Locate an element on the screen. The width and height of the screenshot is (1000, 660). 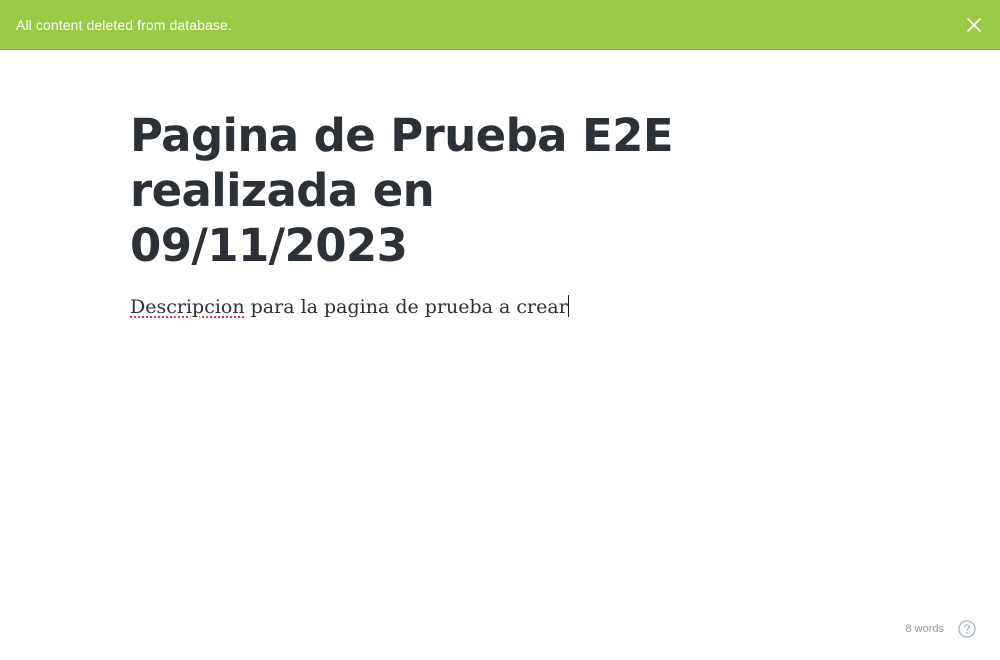
text-caret is located at coordinates (568, 306).